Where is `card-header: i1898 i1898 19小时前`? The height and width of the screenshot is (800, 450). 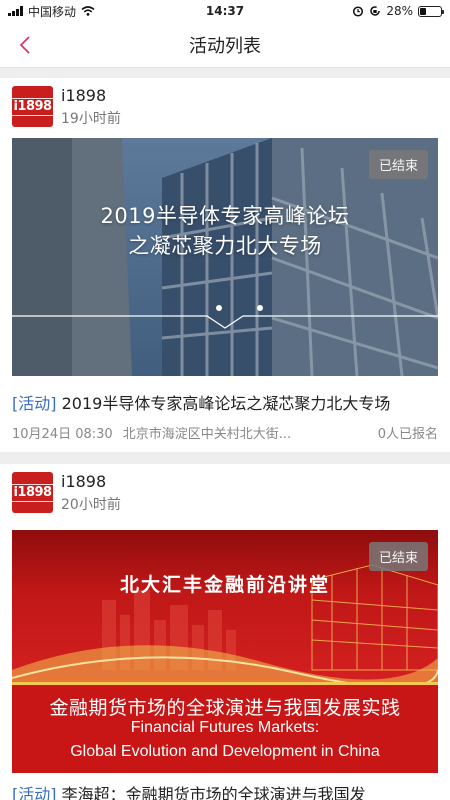
card-header: i1898 i1898 19小时前 is located at coordinates (225, 108).